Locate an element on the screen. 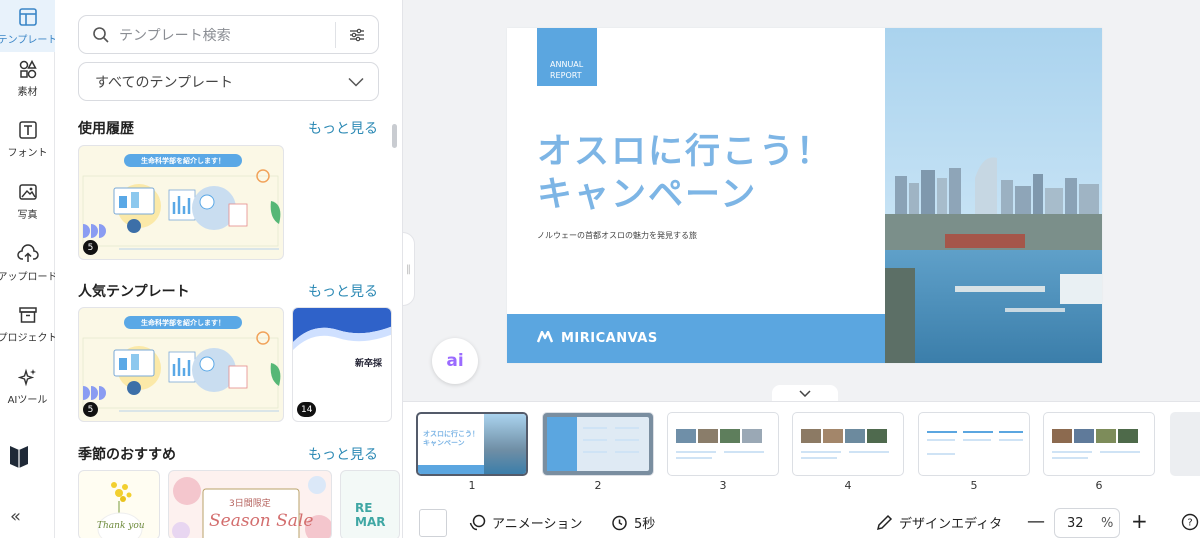 This screenshot has height=538, width=1200. thumbnail-subtitle: 3日間限定 is located at coordinates (250, 504).